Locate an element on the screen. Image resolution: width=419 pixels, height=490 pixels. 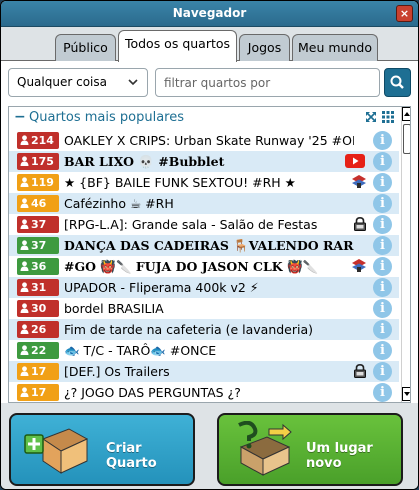
room-row: 175 BAR LIXO 💀 #Bubblet i is located at coordinates (204, 161).